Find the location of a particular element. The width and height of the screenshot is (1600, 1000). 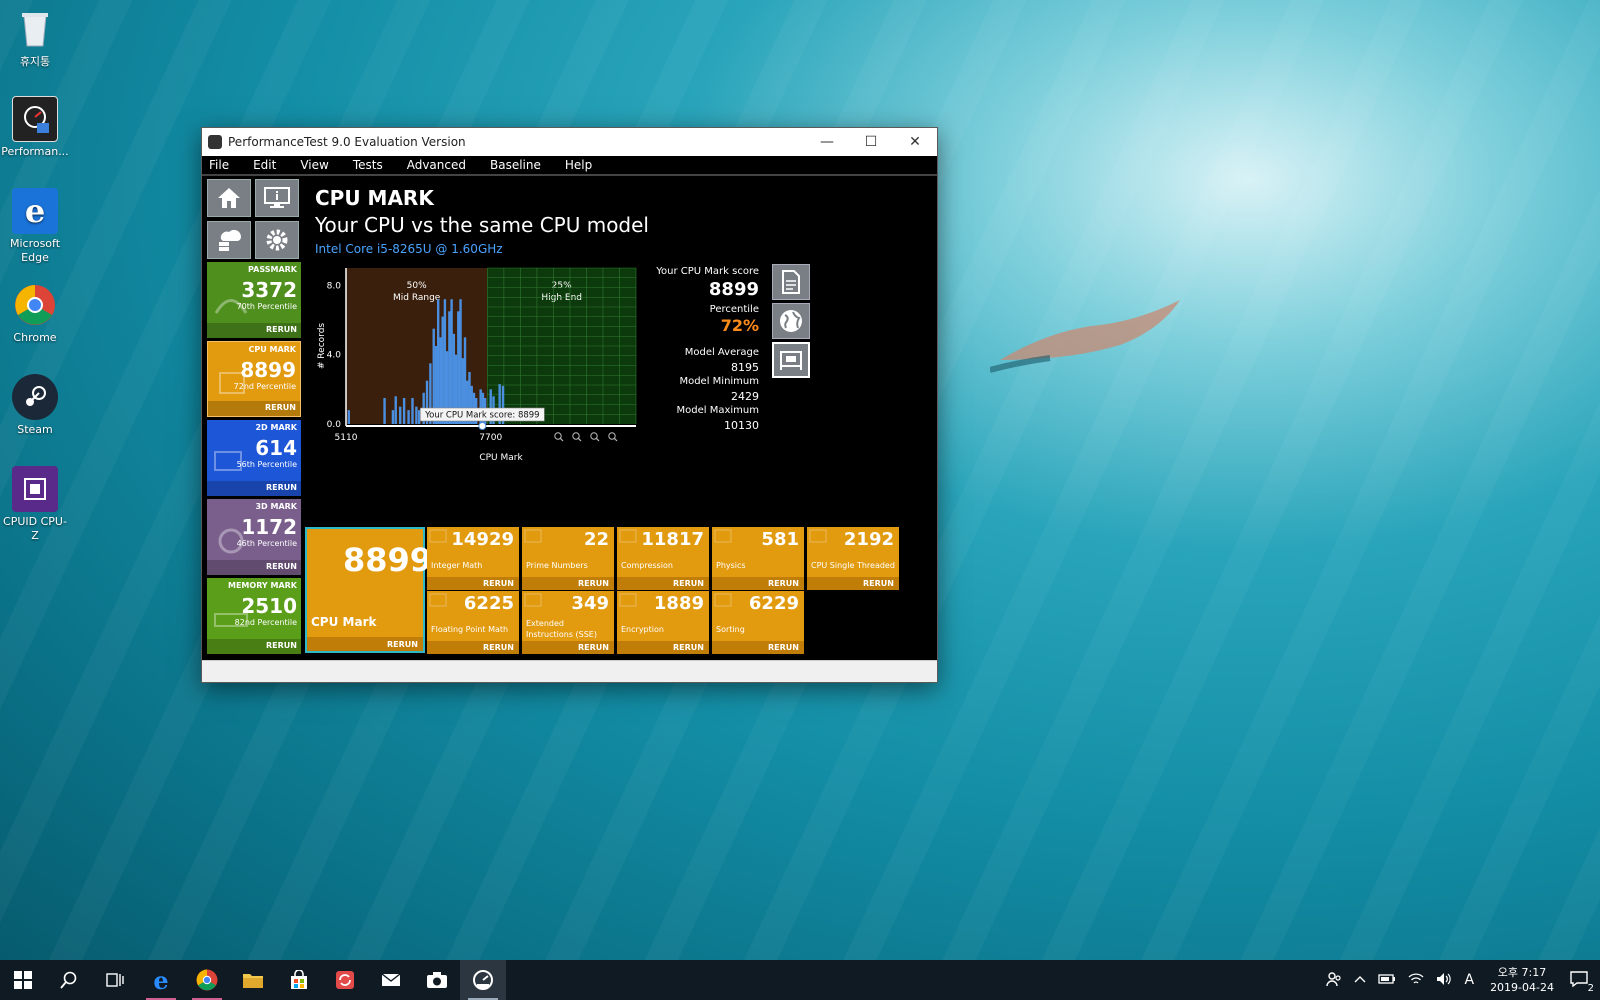

menu-advanced: Advanced is located at coordinates (436, 165).